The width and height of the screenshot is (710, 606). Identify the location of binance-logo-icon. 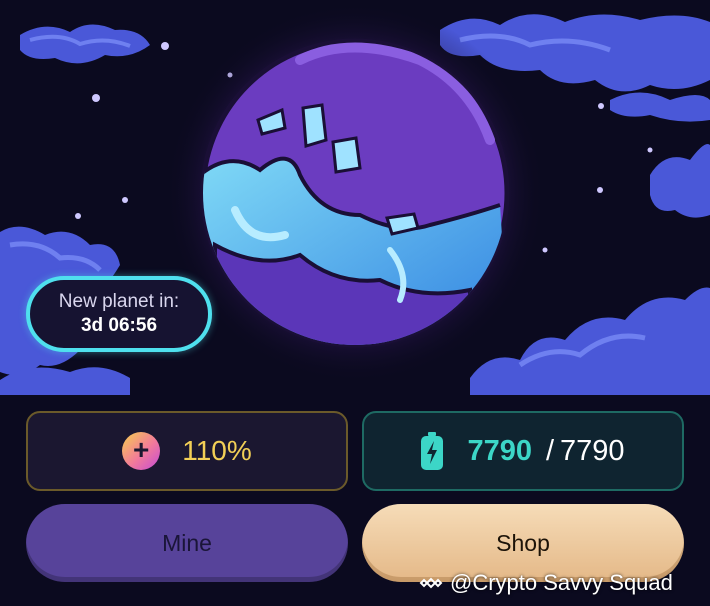
(431, 583).